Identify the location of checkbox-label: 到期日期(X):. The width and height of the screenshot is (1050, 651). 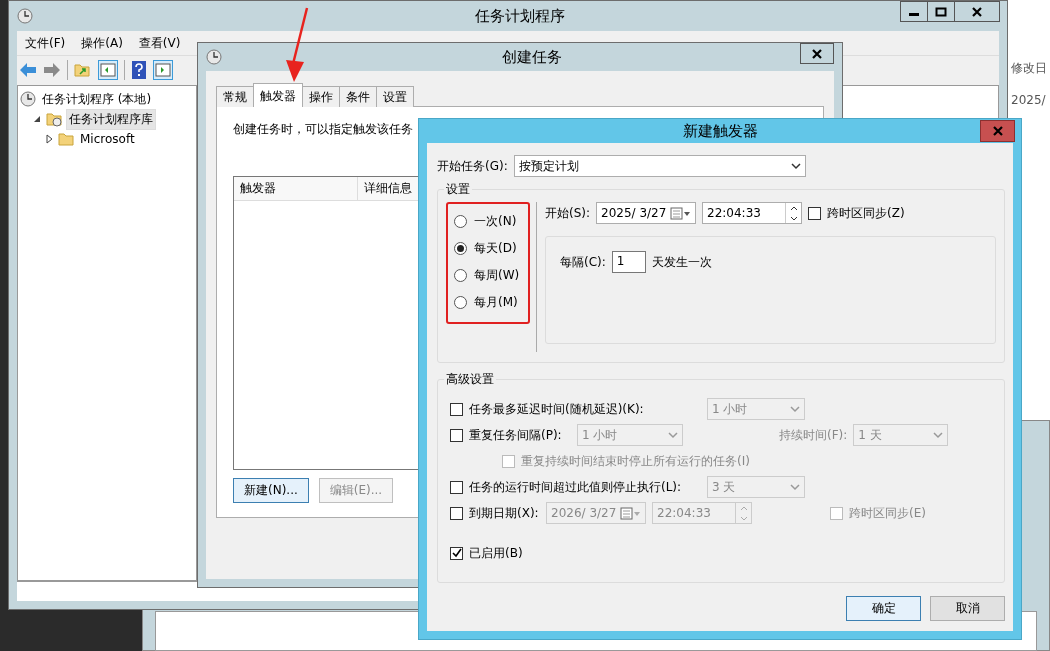
(504, 513).